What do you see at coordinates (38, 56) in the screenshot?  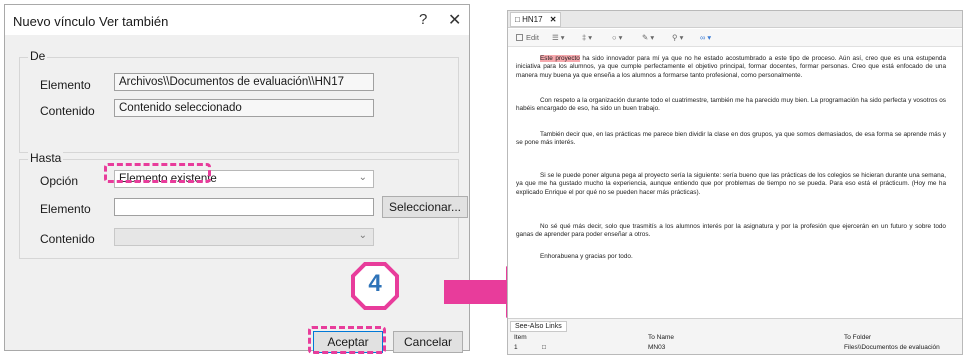 I see `from-group-label: De` at bounding box center [38, 56].